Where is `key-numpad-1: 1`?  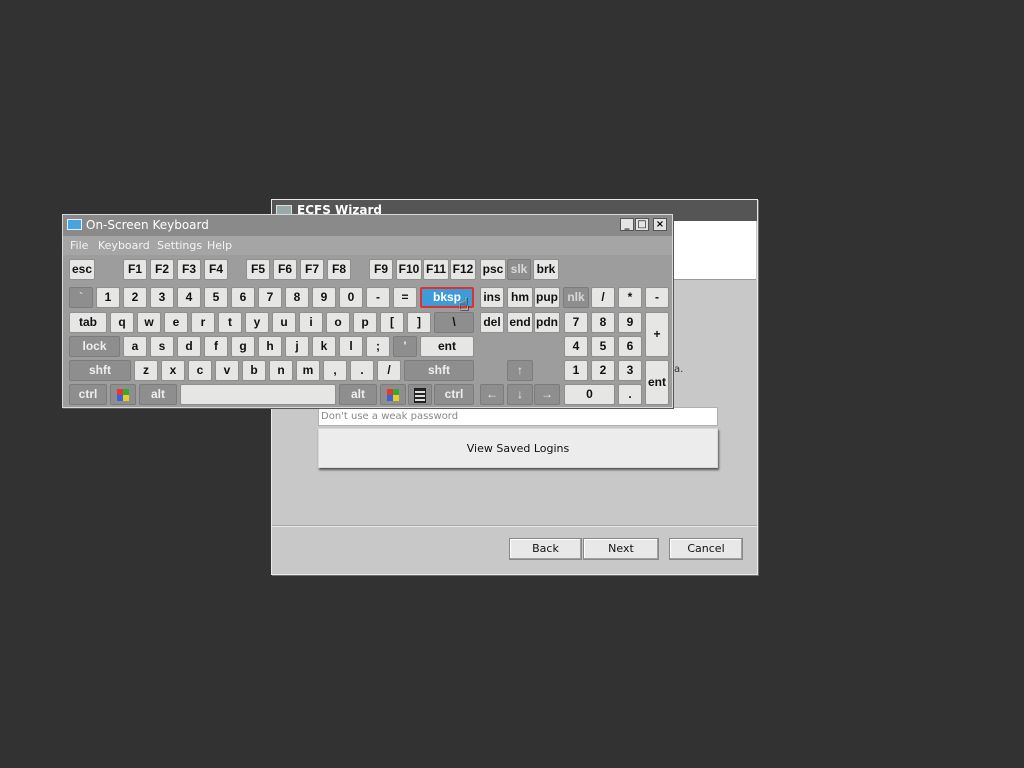
key-numpad-1: 1 is located at coordinates (576, 370).